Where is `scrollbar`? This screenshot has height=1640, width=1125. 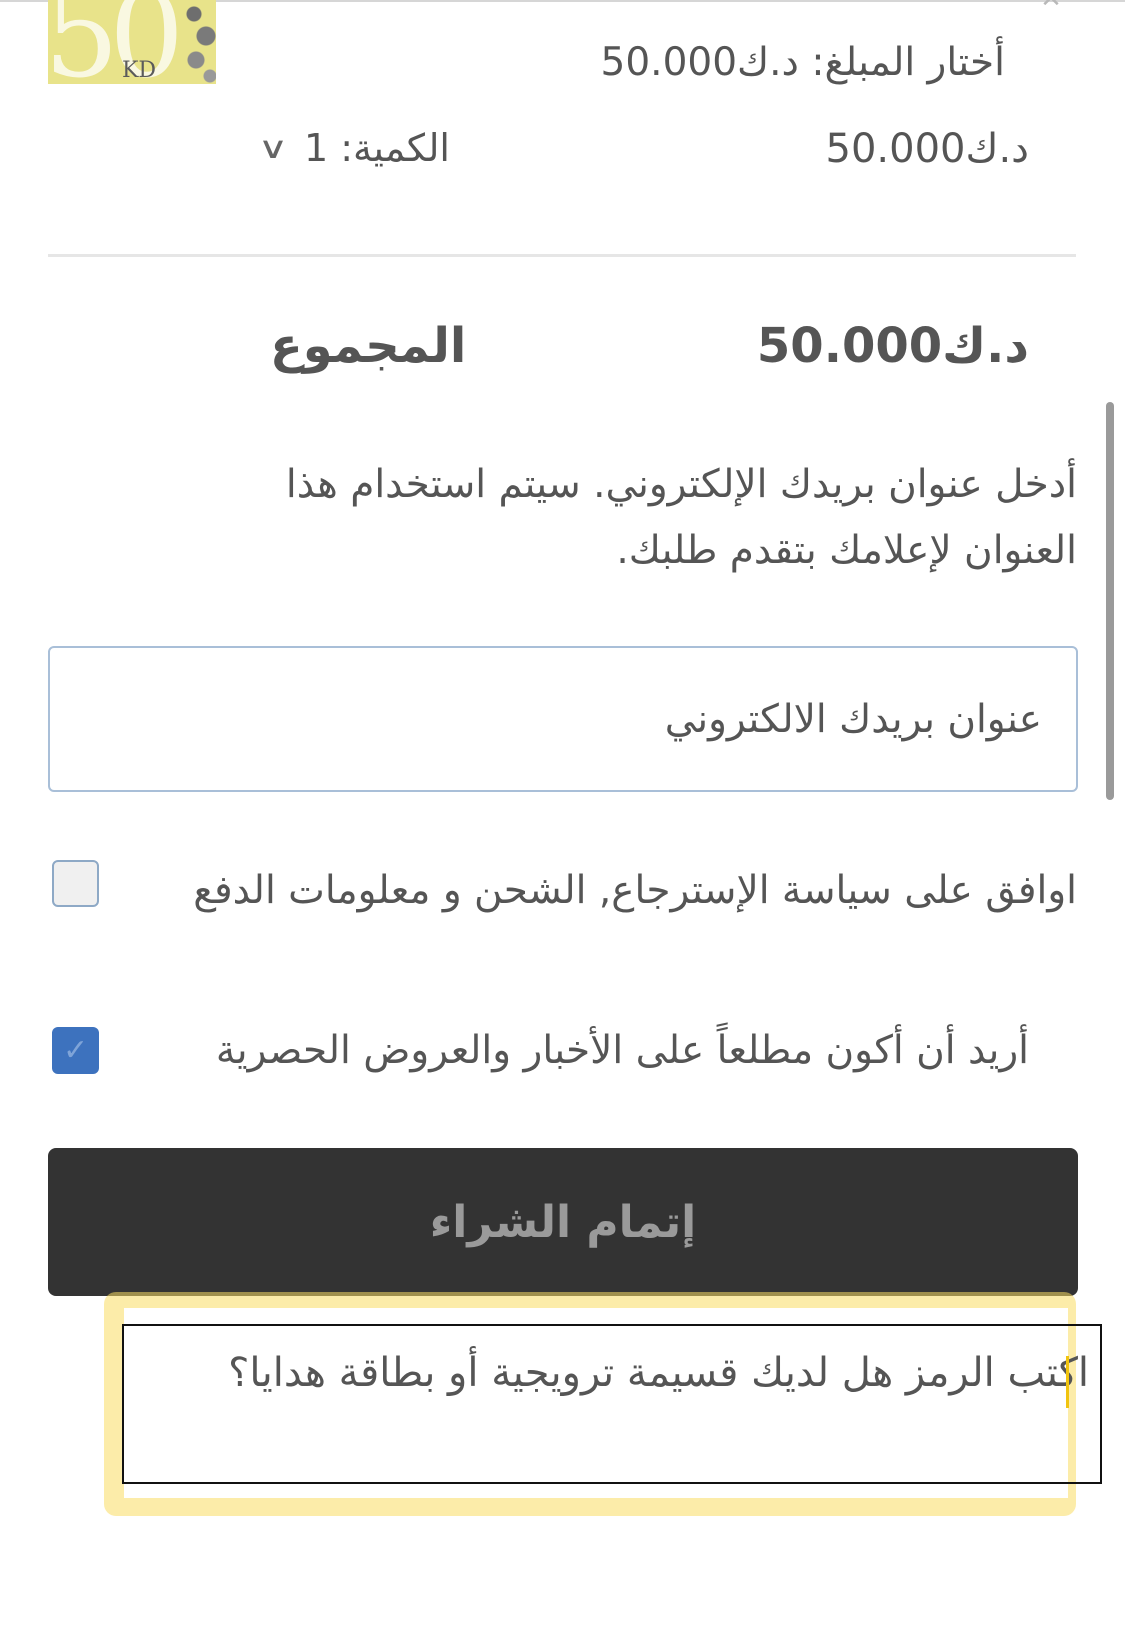
scrollbar is located at coordinates (1110, 601).